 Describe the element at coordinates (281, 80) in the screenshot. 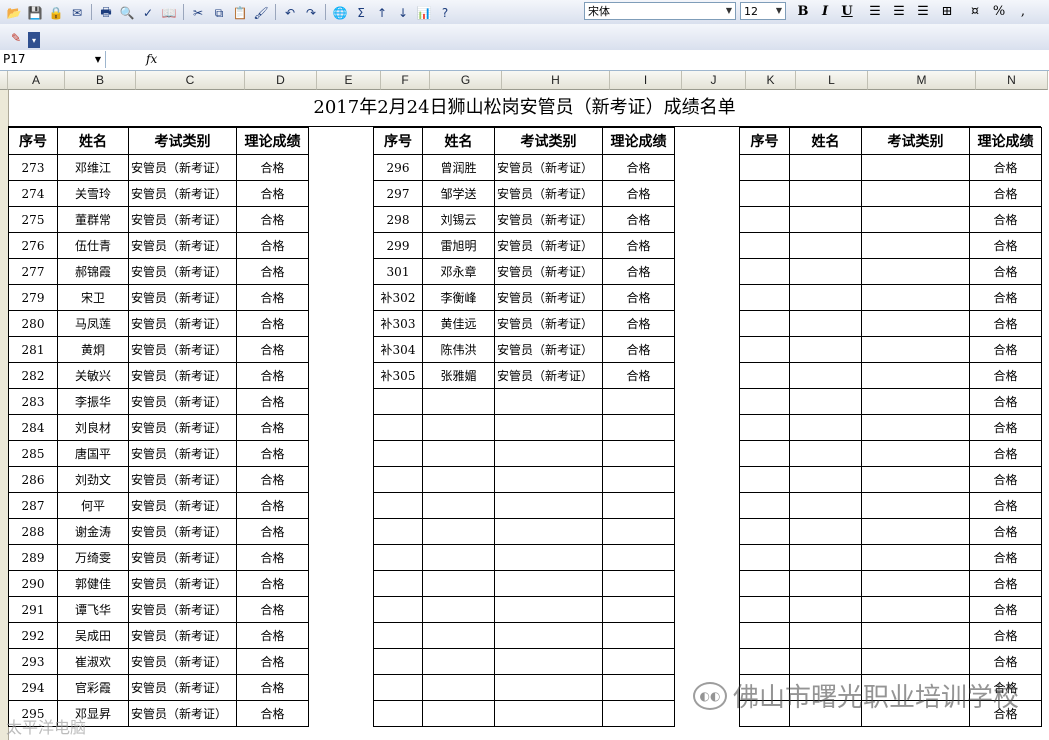

I see `column-header-d: D` at that location.